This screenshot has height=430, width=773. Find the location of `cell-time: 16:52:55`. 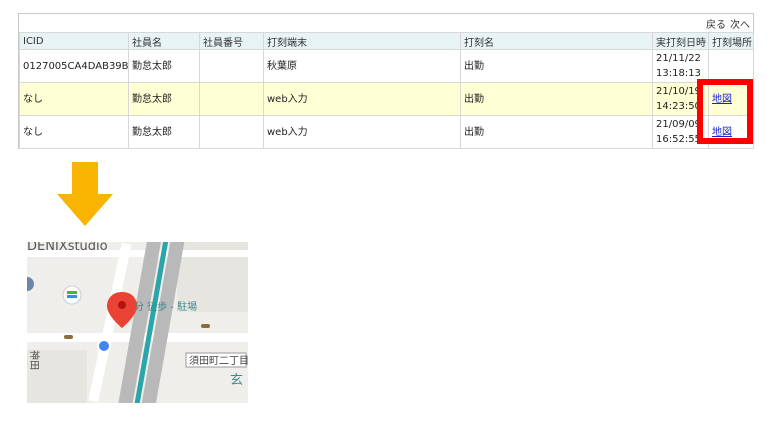

cell-time: 16:52:55 is located at coordinates (678, 139).